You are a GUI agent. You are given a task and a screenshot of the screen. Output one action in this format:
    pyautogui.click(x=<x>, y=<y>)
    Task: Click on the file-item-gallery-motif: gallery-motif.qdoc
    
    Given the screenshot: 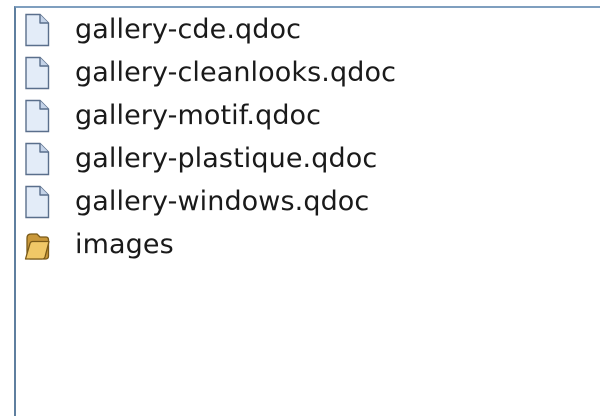 What is the action you would take?
    pyautogui.click(x=210, y=115)
    